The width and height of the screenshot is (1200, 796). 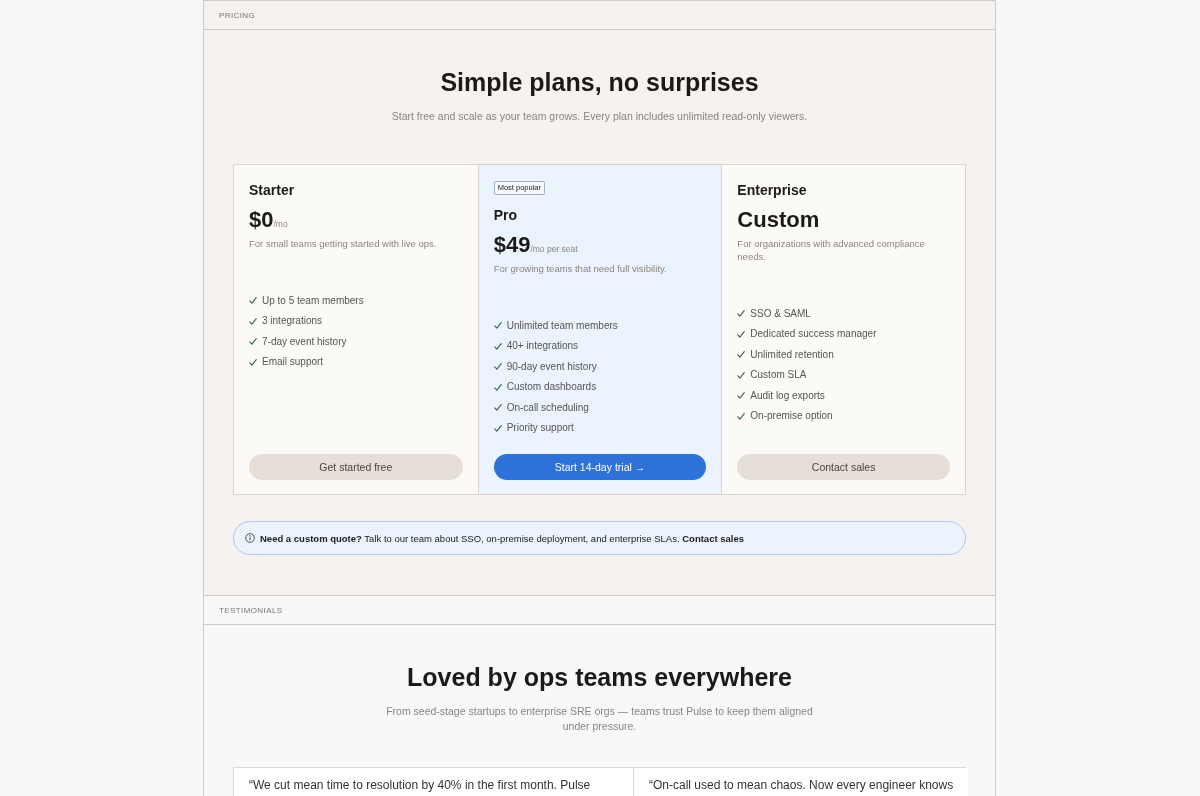 I want to click on plan-price: Custom, so click(x=778, y=220).